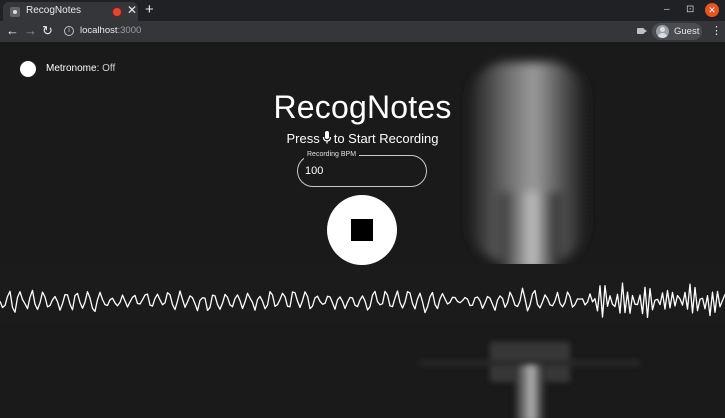  Describe the element at coordinates (73, 68) in the screenshot. I see `metronome-label: Metronome:` at that location.